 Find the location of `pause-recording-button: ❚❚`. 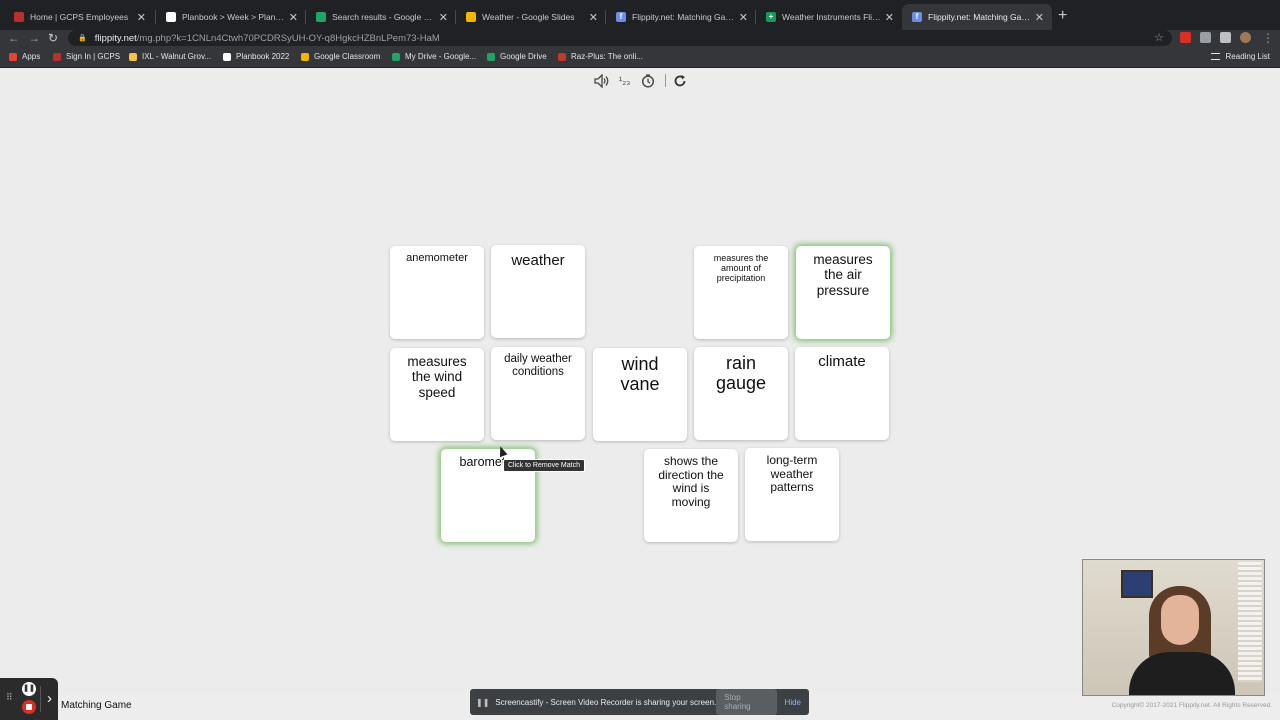

pause-recording-button: ❚❚ is located at coordinates (29, 689).